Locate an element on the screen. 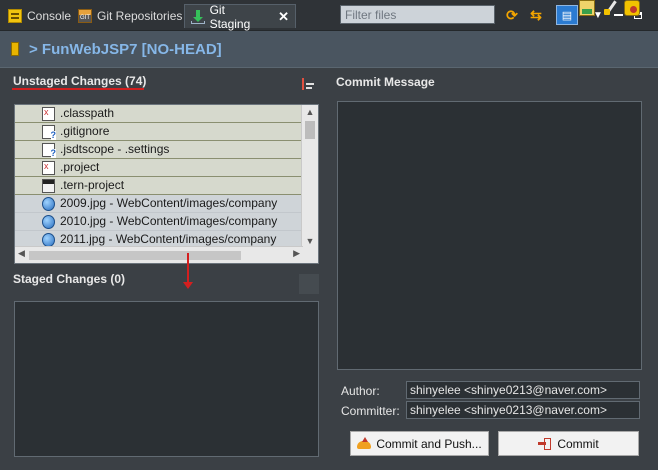  unstaged-changes-title: Unstaged Changes (74) is located at coordinates (80, 81).